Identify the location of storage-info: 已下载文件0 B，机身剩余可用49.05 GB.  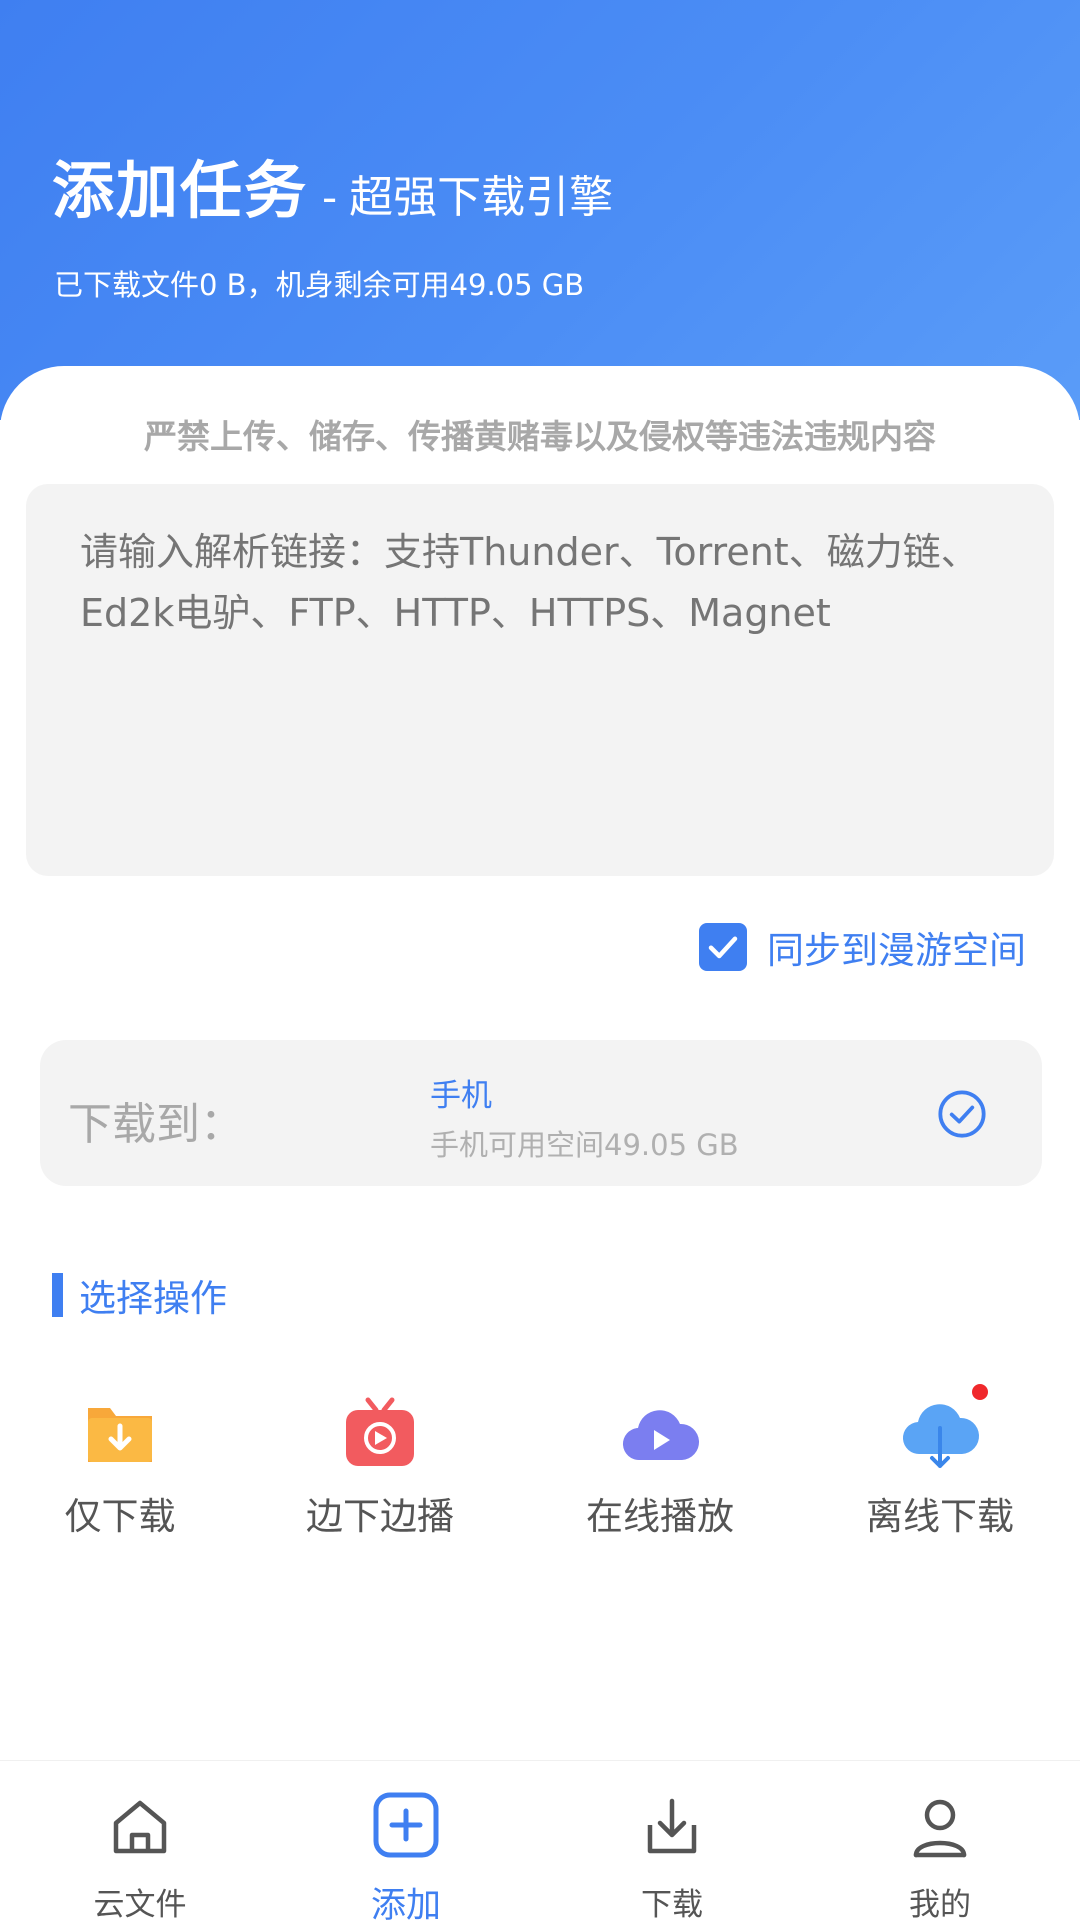
(319, 285).